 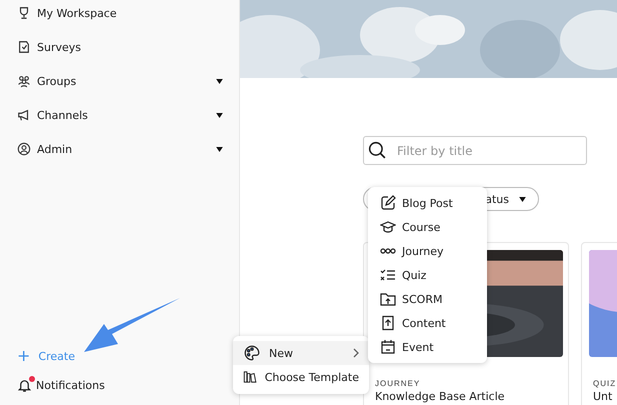 What do you see at coordinates (119, 47) in the screenshot?
I see `nav-item: Surveys` at bounding box center [119, 47].